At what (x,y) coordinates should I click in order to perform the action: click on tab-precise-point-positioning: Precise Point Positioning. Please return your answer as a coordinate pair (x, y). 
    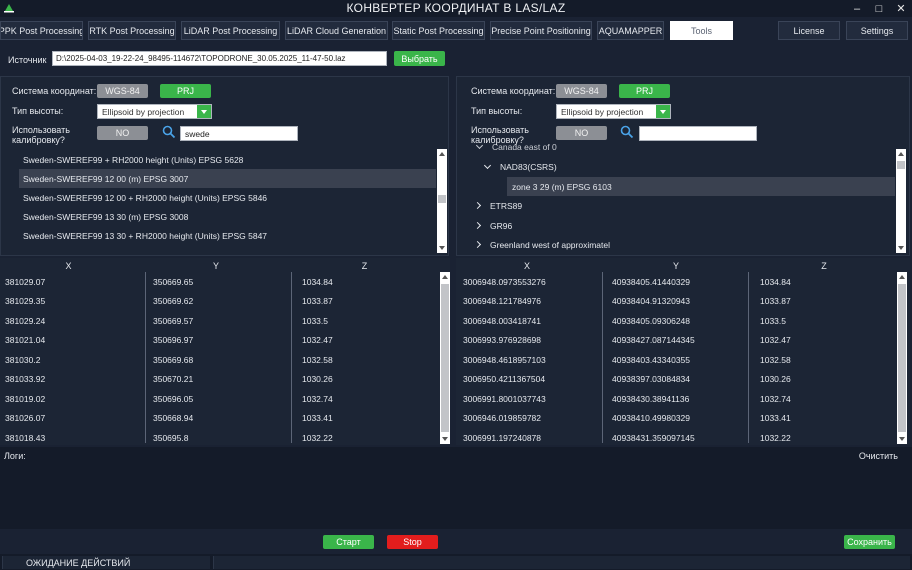
    Looking at the image, I should click on (541, 30).